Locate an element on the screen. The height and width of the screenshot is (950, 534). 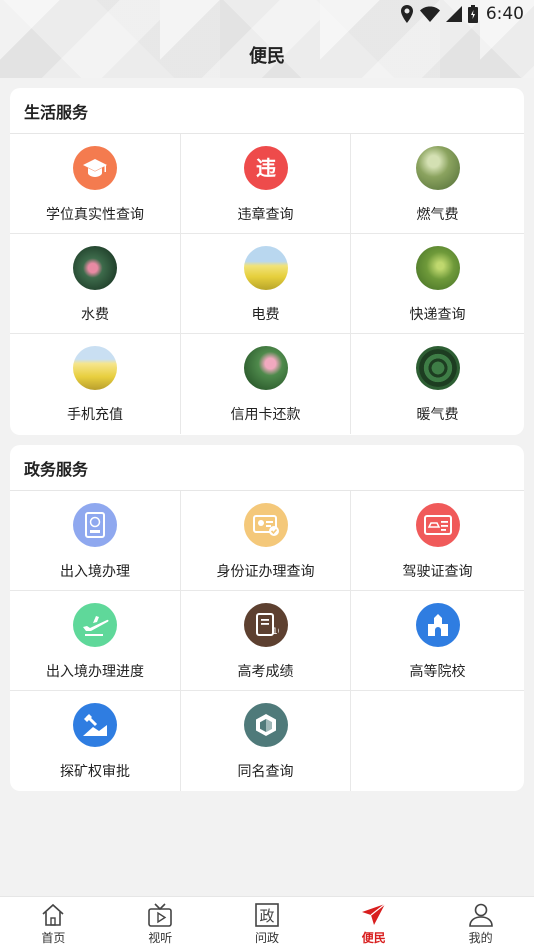
bottom-tab-bar: 首页 视听 政 问政 便民 我的 is located at coordinates (267, 923).